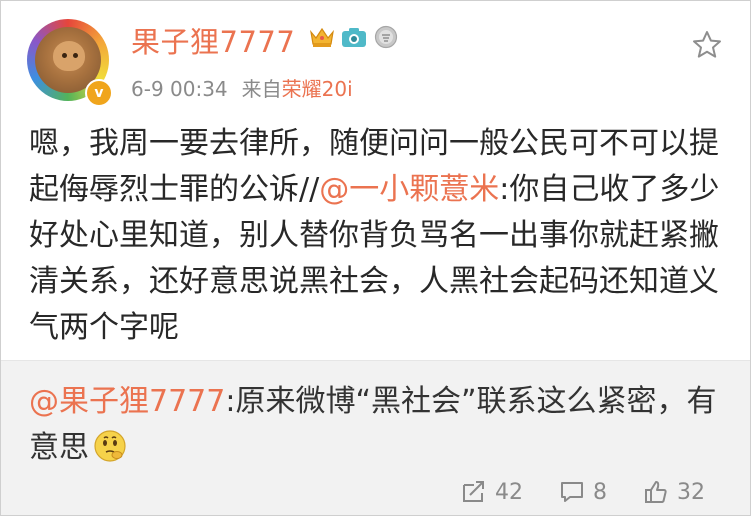 The width and height of the screenshot is (751, 516). Describe the element at coordinates (707, 45) in the screenshot. I see `favorite-star-icon` at that location.